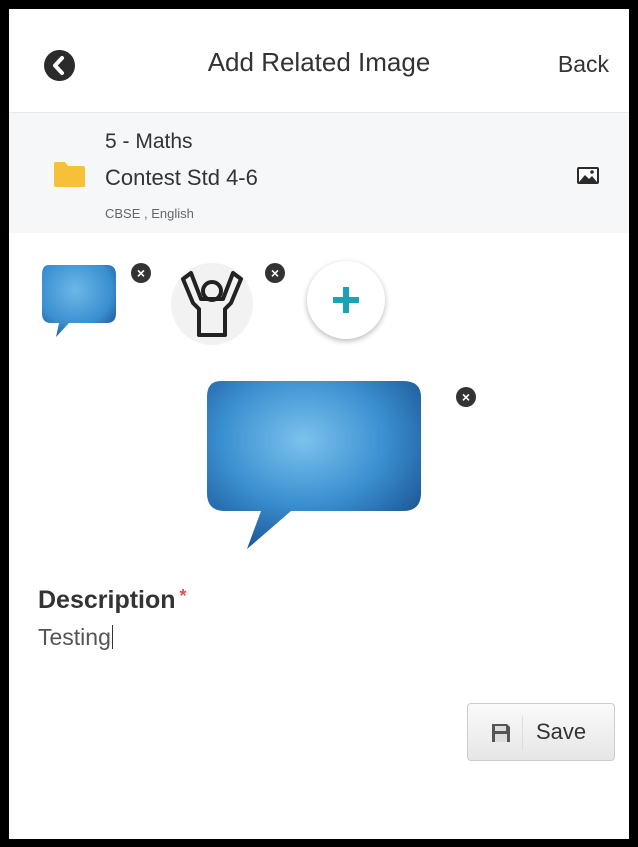  I want to click on header: Add Related Image Back, so click(319, 61).